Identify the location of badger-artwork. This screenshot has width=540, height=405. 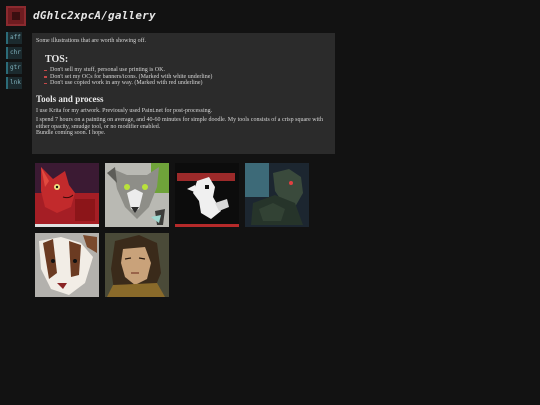
(67, 265).